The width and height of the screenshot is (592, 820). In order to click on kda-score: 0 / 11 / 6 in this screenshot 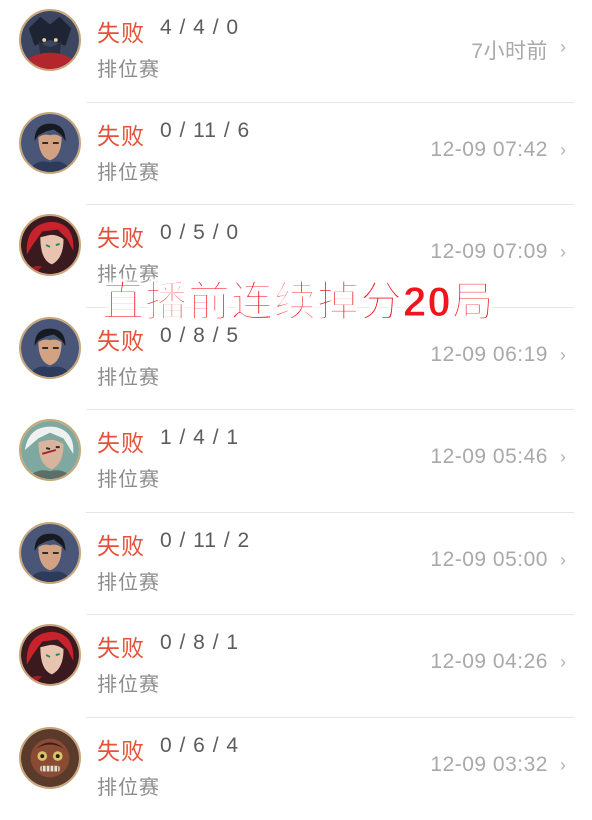, I will do `click(205, 131)`.